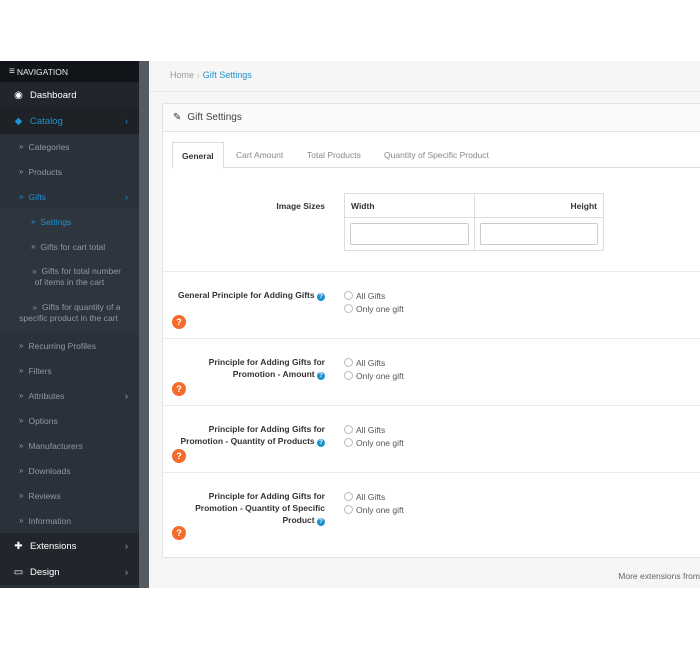 Image resolution: width=700 pixels, height=650 pixels. Describe the element at coordinates (46, 121) in the screenshot. I see `sidebar-item-label: Catalog` at that location.